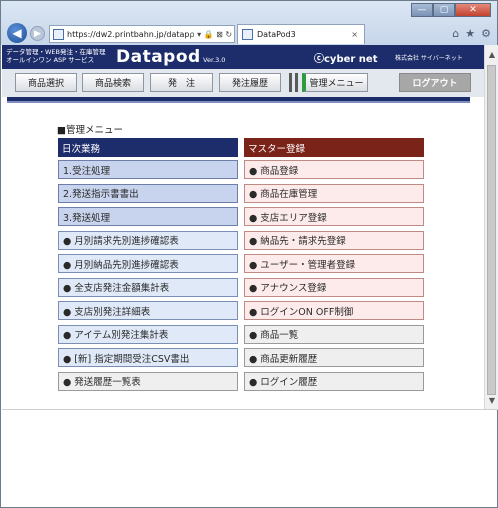 The image size is (498, 508). I want to click on close-window-button: ✕, so click(473, 10).